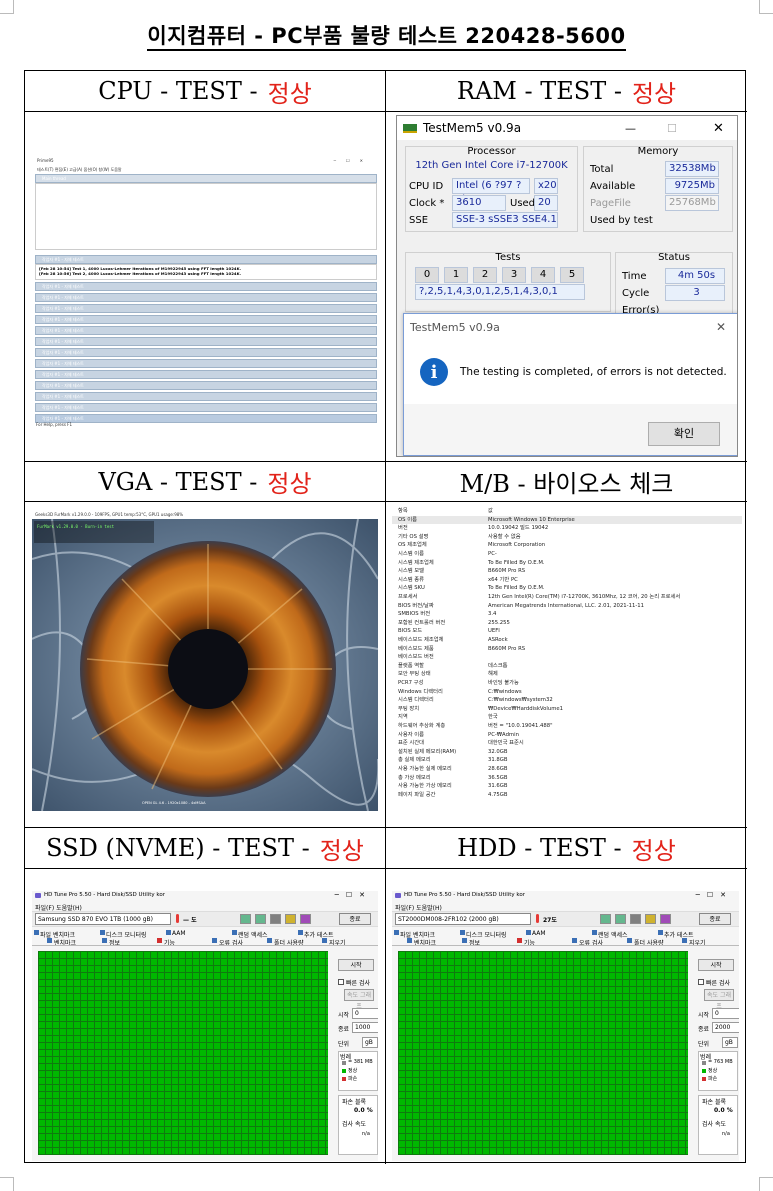  What do you see at coordinates (718, 128) in the screenshot?
I see `close-button: ✕` at bounding box center [718, 128].